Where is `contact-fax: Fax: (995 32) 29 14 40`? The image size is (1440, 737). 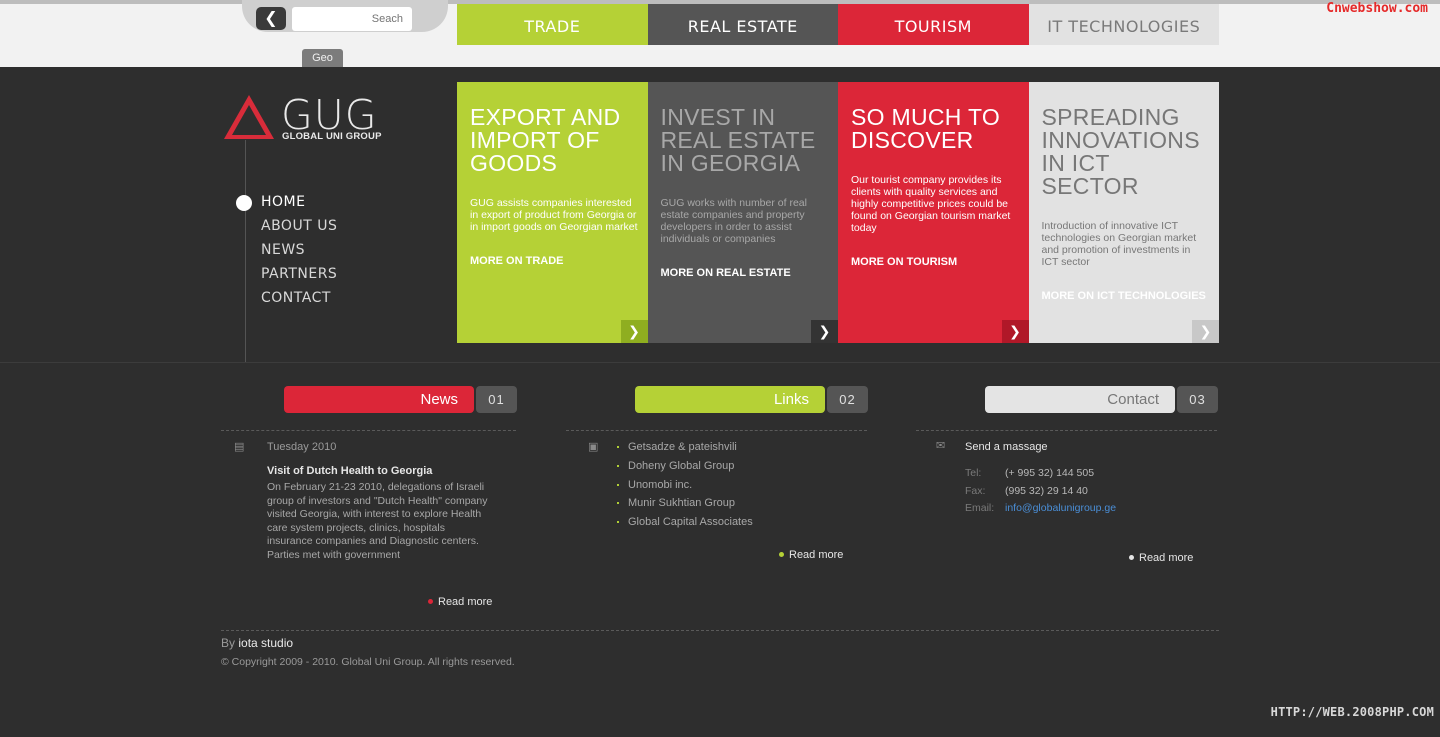 contact-fax: Fax: (995 32) 29 14 40 is located at coordinates (1026, 491).